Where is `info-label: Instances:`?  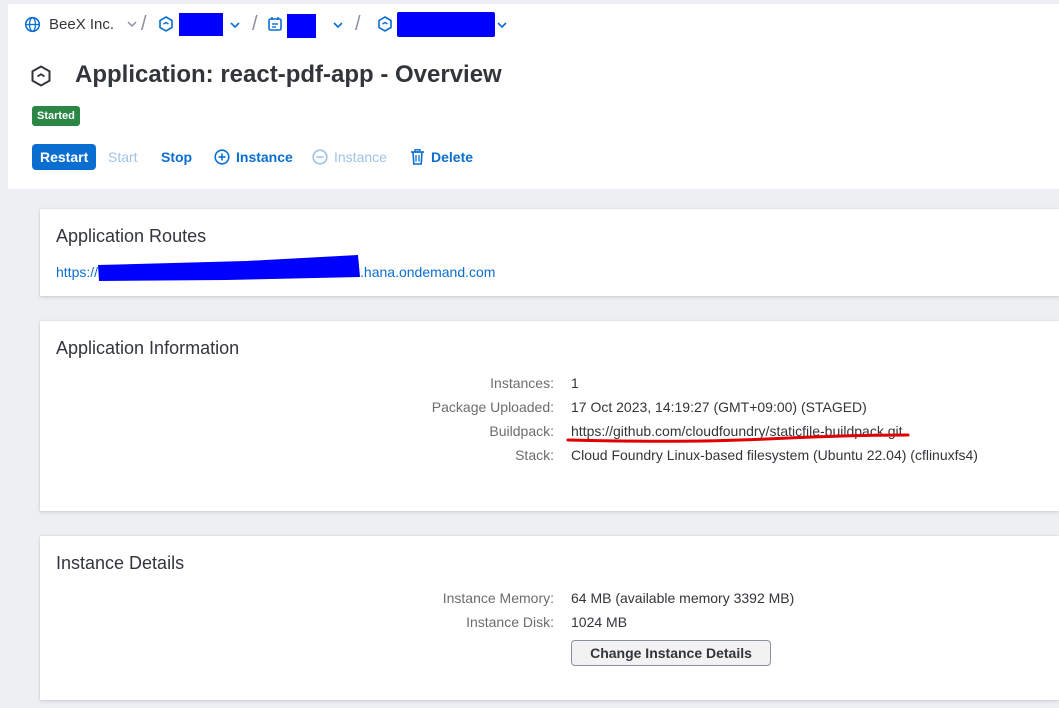
info-label: Instances: is located at coordinates (522, 383).